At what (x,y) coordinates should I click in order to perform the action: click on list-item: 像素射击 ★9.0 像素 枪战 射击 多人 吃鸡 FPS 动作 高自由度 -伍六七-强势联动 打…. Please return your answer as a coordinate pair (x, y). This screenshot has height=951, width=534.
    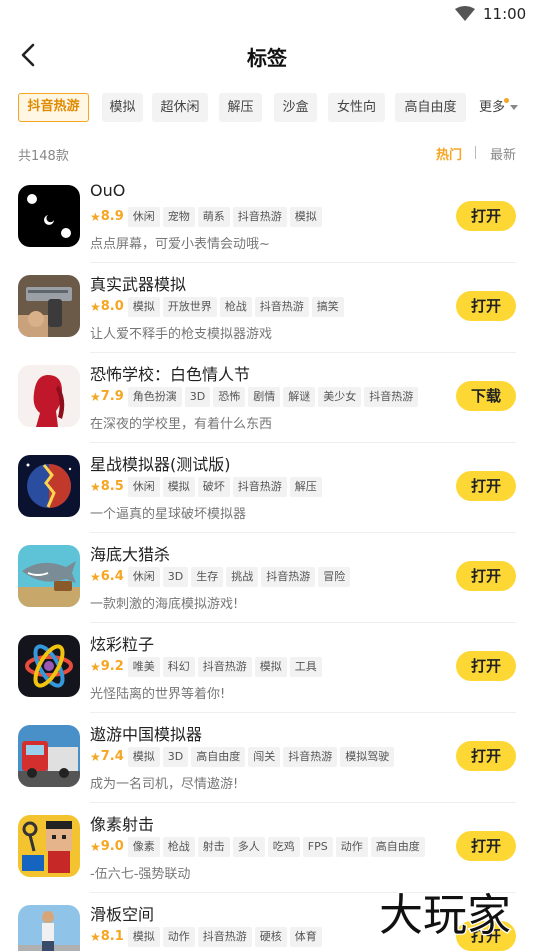
    Looking at the image, I should click on (267, 848).